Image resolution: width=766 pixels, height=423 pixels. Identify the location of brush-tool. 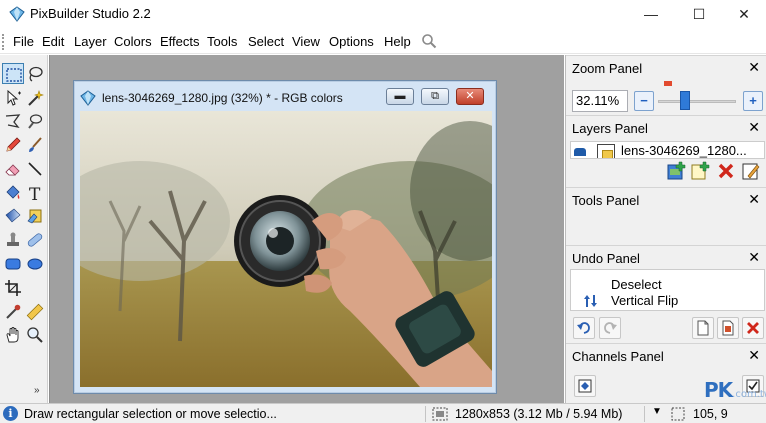
(35, 144).